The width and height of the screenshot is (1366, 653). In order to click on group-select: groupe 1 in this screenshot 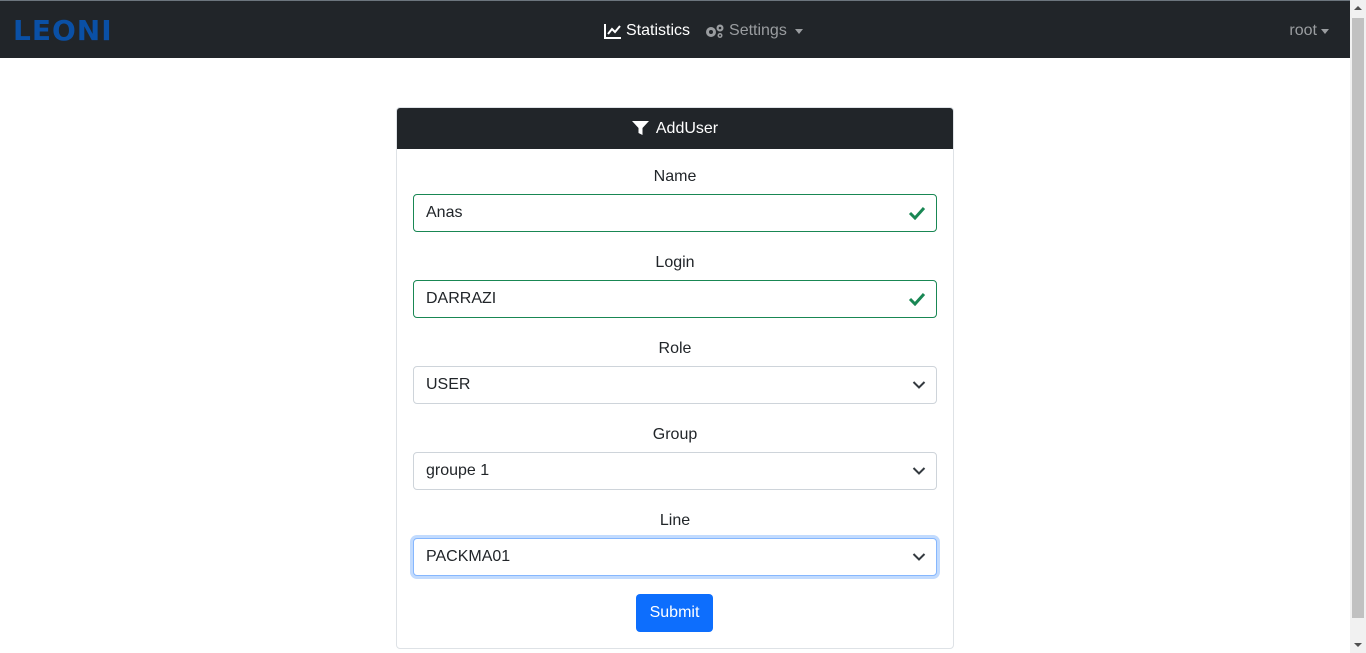, I will do `click(675, 471)`.